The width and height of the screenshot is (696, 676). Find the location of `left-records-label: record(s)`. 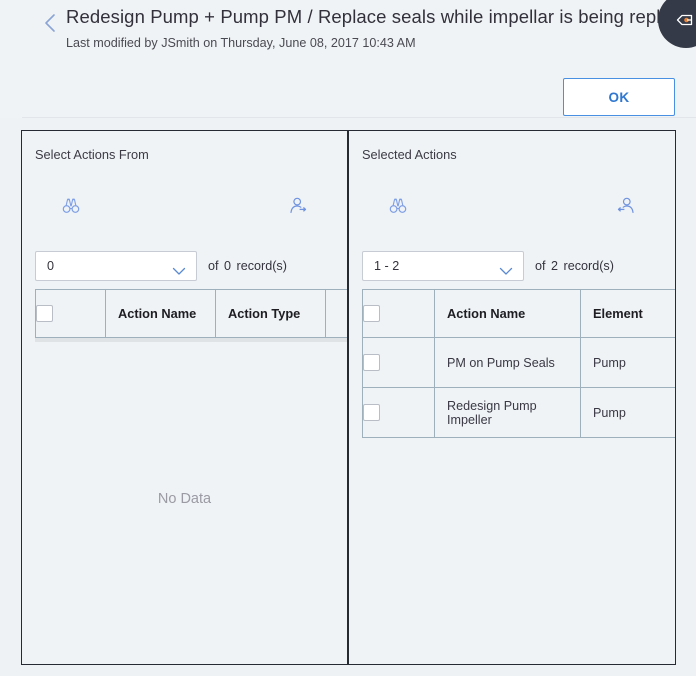

left-records-label: record(s) is located at coordinates (261, 266).